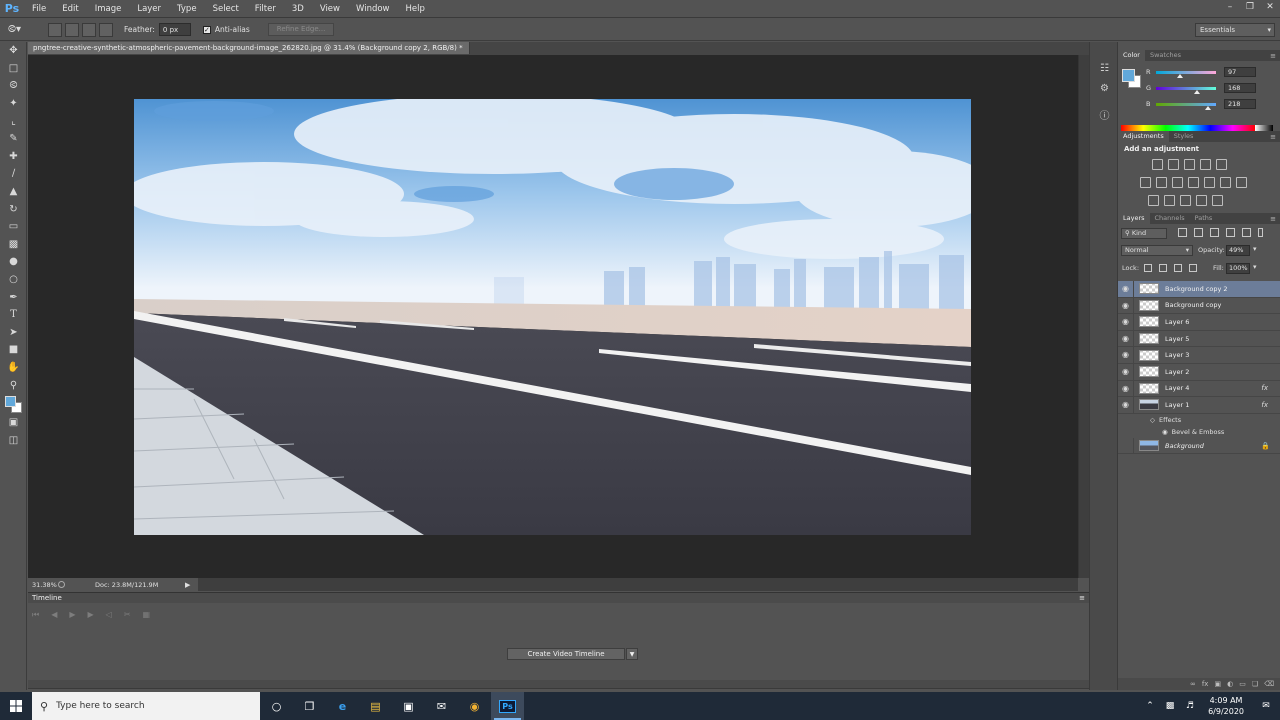 This screenshot has width=1280, height=720. Describe the element at coordinates (276, 706) in the screenshot. I see `cortana-icon: ○` at that location.